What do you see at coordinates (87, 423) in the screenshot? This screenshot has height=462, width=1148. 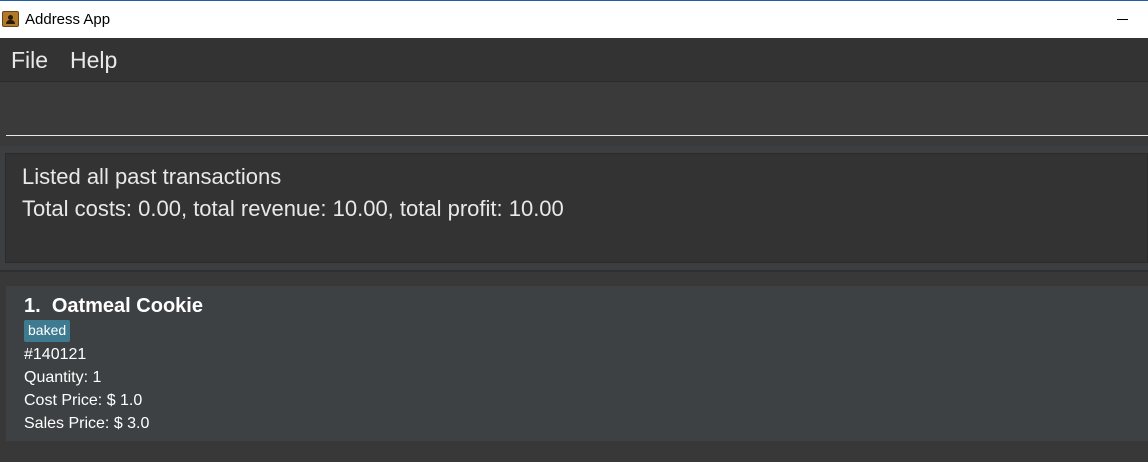 I see `sales-price-label: Sales Price: $ 3.0` at bounding box center [87, 423].